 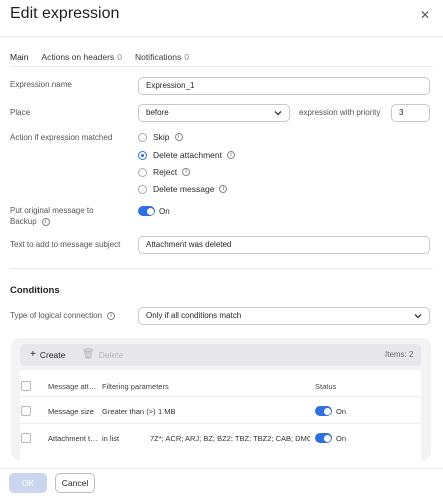 I want to click on trash-icon: 🗑, so click(x=88, y=354).